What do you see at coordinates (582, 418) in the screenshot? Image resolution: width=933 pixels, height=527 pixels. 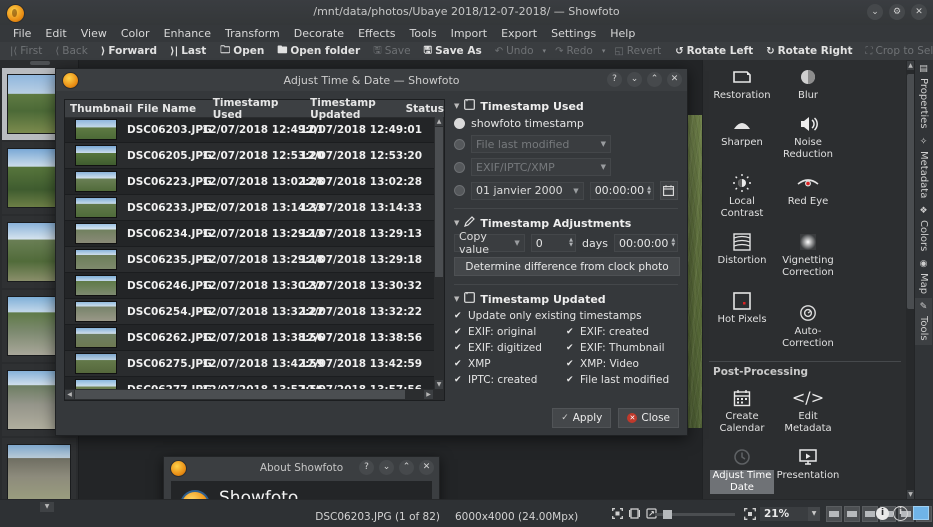 I see `apply-button: ✓ Apply` at bounding box center [582, 418].